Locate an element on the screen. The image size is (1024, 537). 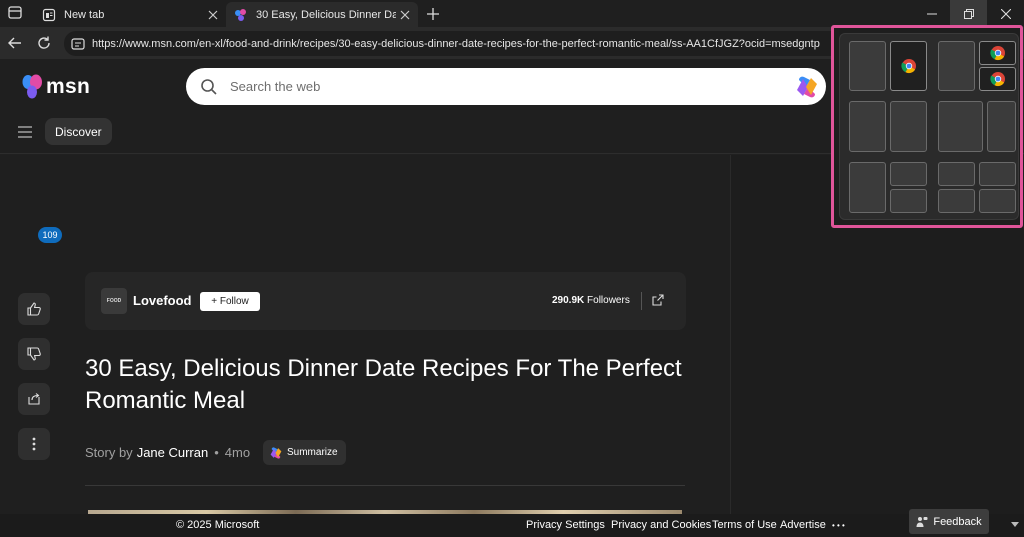
footer-link-privacy-settings: Privacy Settings is located at coordinates (565, 525).